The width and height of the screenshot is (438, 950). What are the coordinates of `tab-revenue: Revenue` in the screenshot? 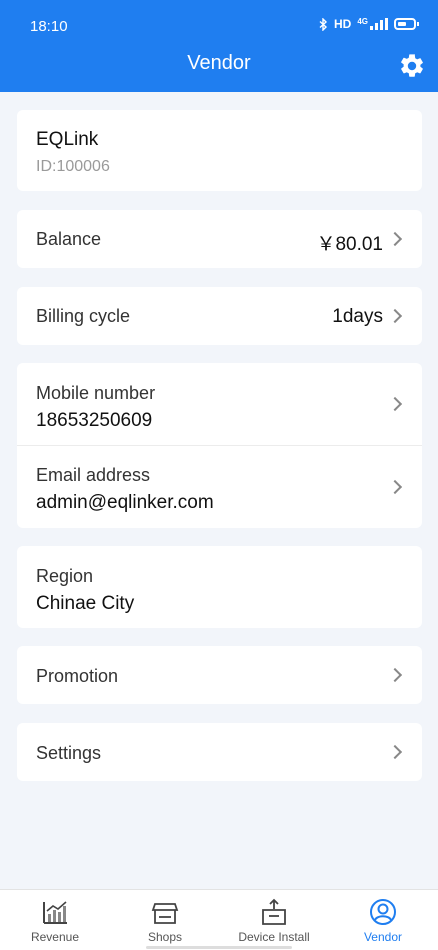 It's located at (55, 920).